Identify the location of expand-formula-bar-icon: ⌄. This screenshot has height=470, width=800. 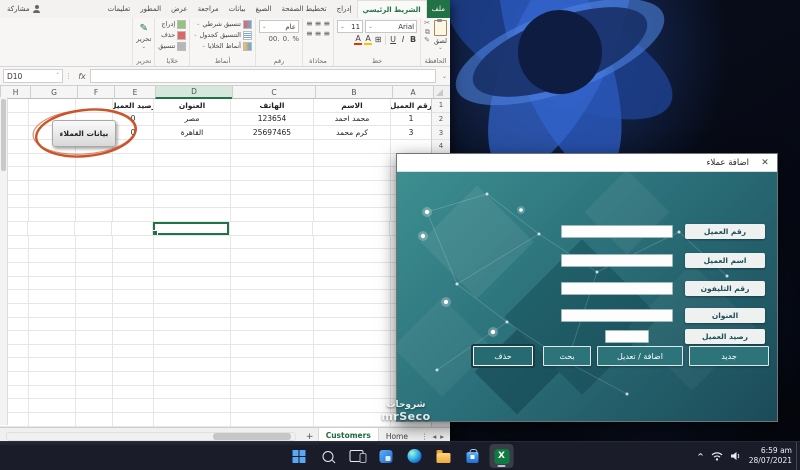
(444, 76).